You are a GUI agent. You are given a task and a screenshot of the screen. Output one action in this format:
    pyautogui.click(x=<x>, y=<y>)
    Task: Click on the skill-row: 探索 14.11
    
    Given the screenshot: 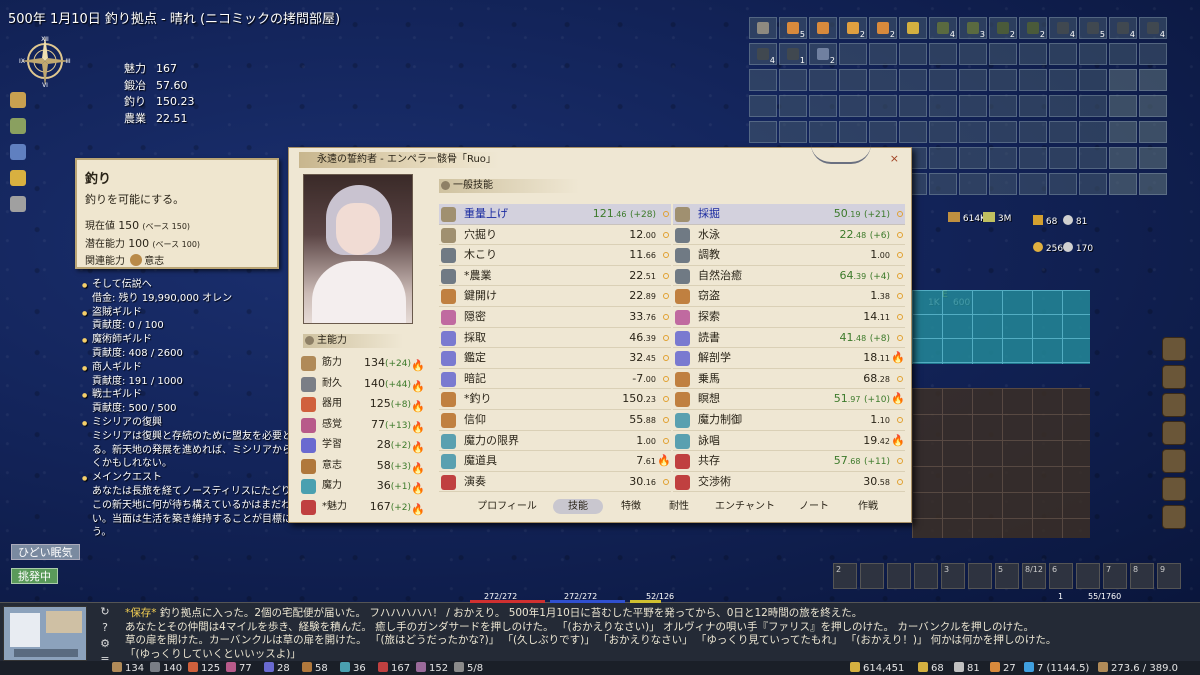 What is the action you would take?
    pyautogui.click(x=789, y=317)
    